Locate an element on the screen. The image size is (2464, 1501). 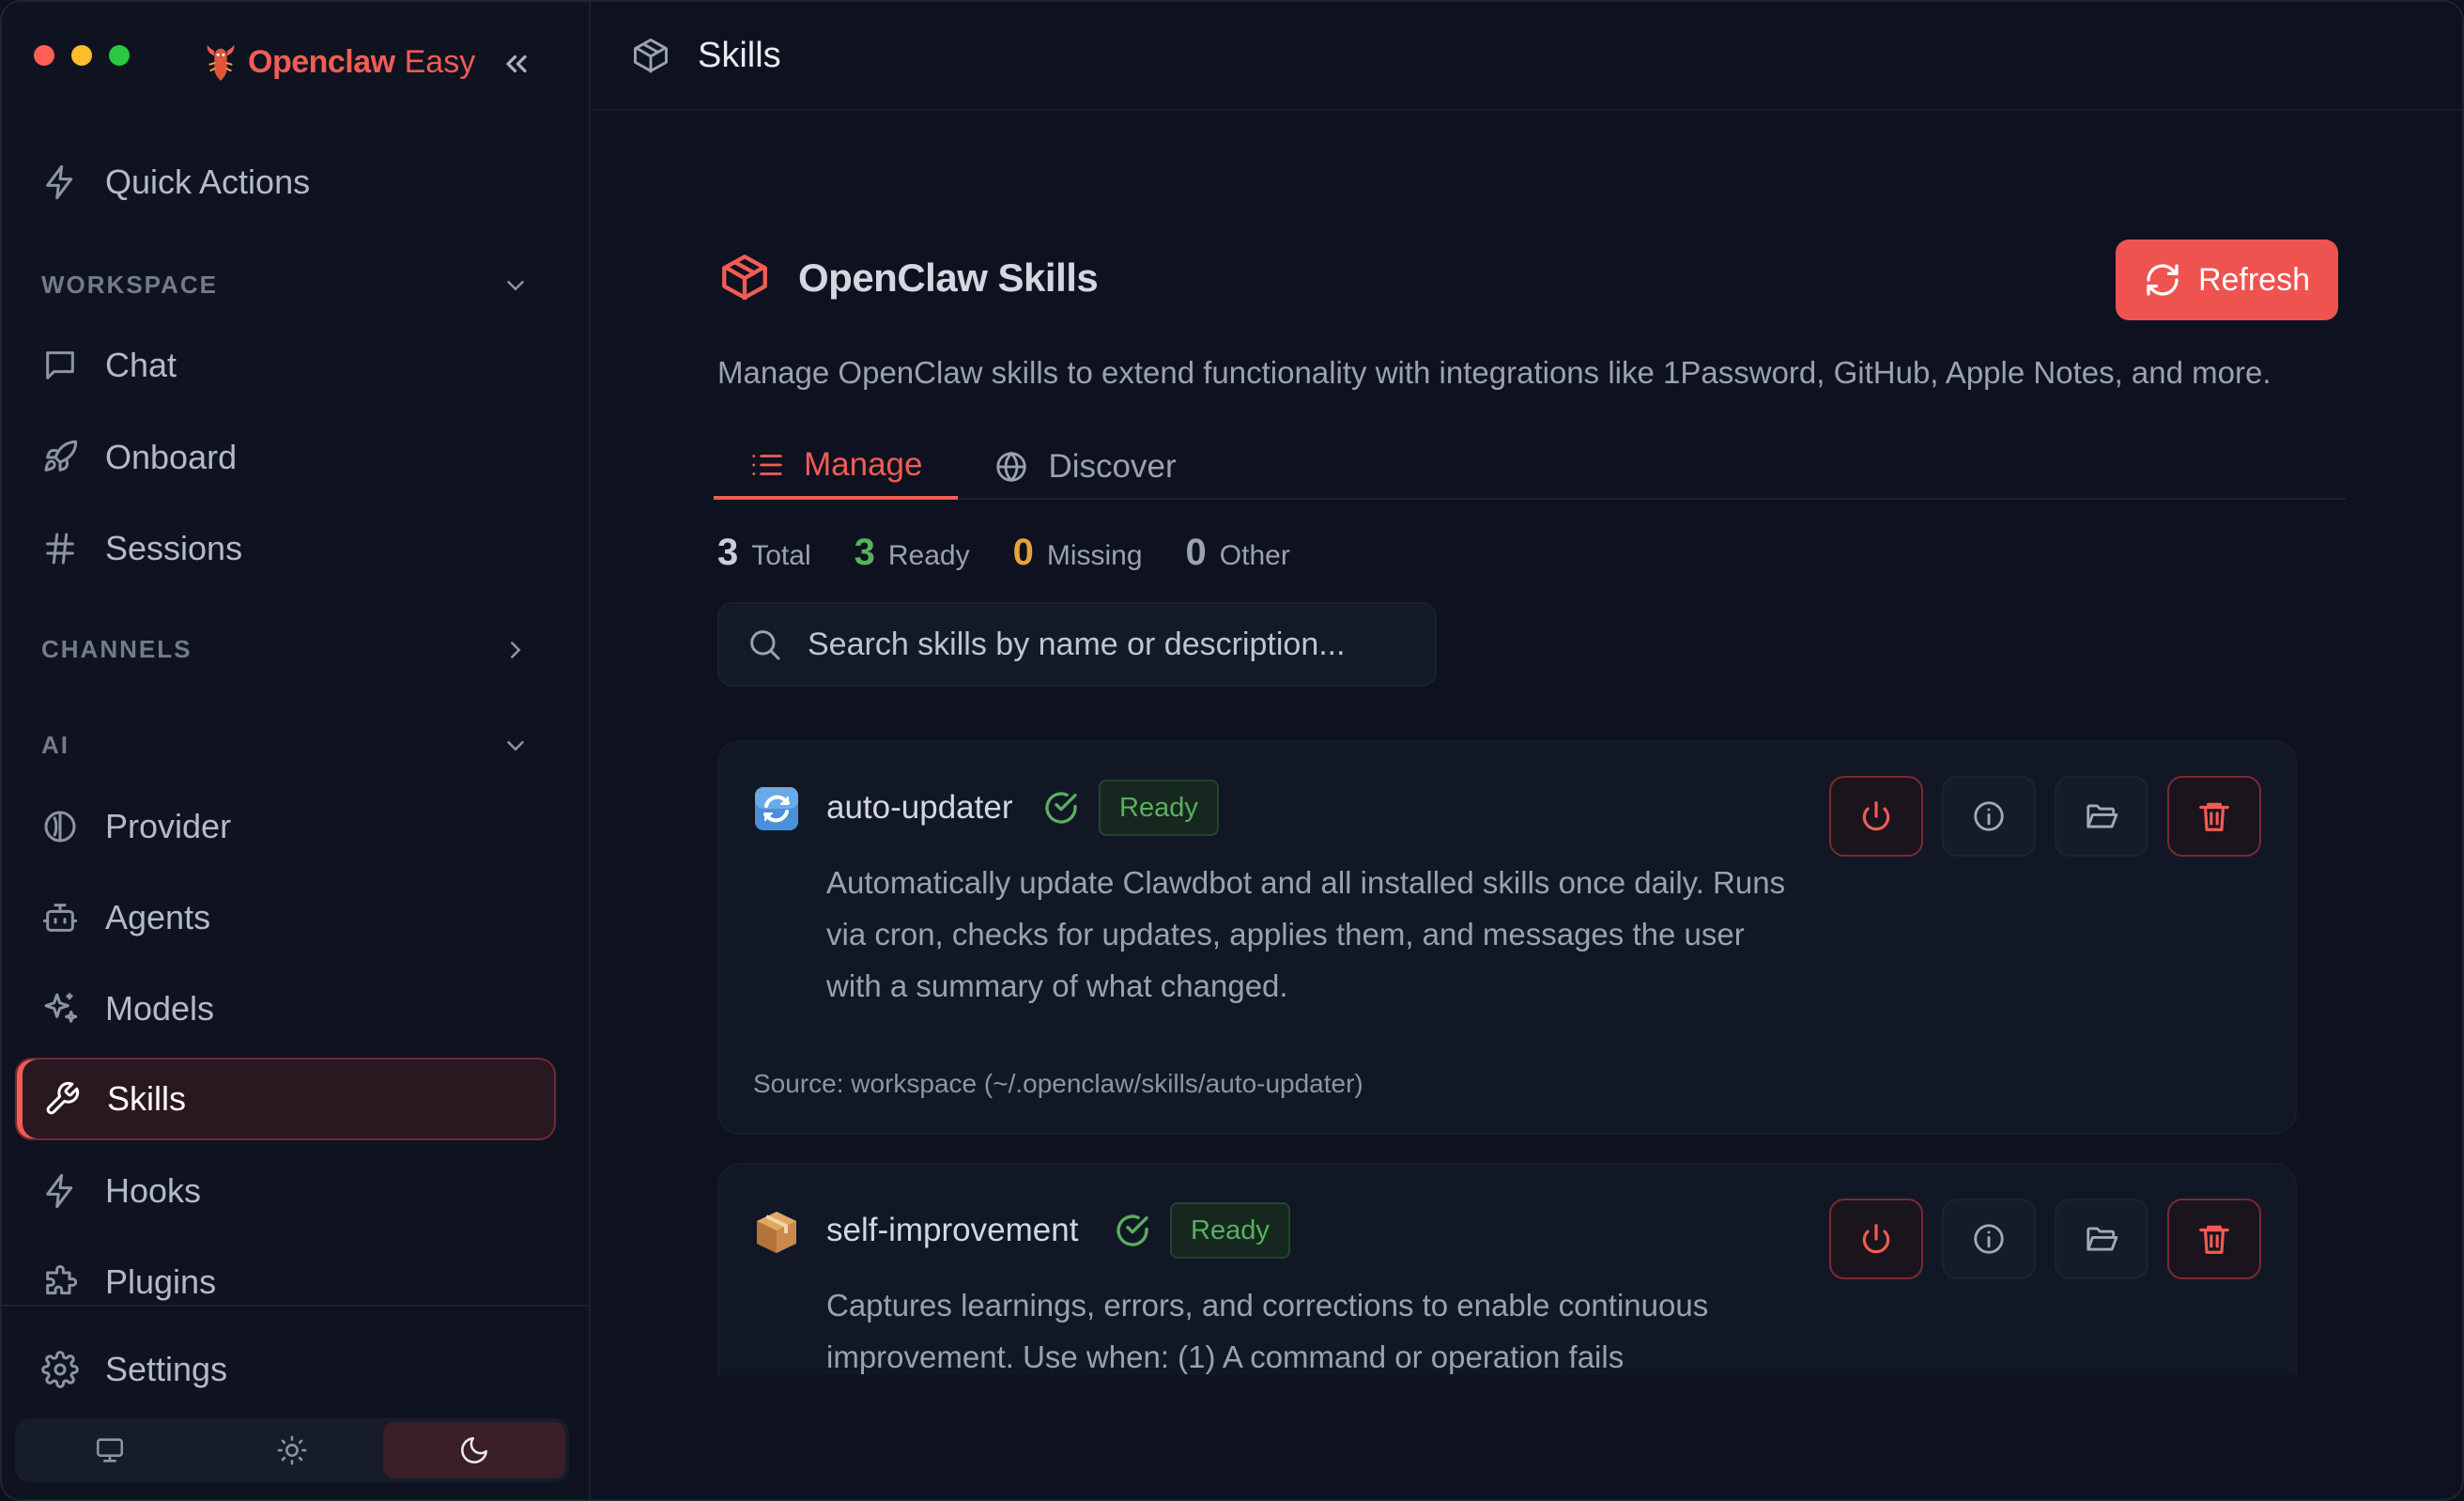
sidebar-item-chat: Chat is located at coordinates (285, 365).